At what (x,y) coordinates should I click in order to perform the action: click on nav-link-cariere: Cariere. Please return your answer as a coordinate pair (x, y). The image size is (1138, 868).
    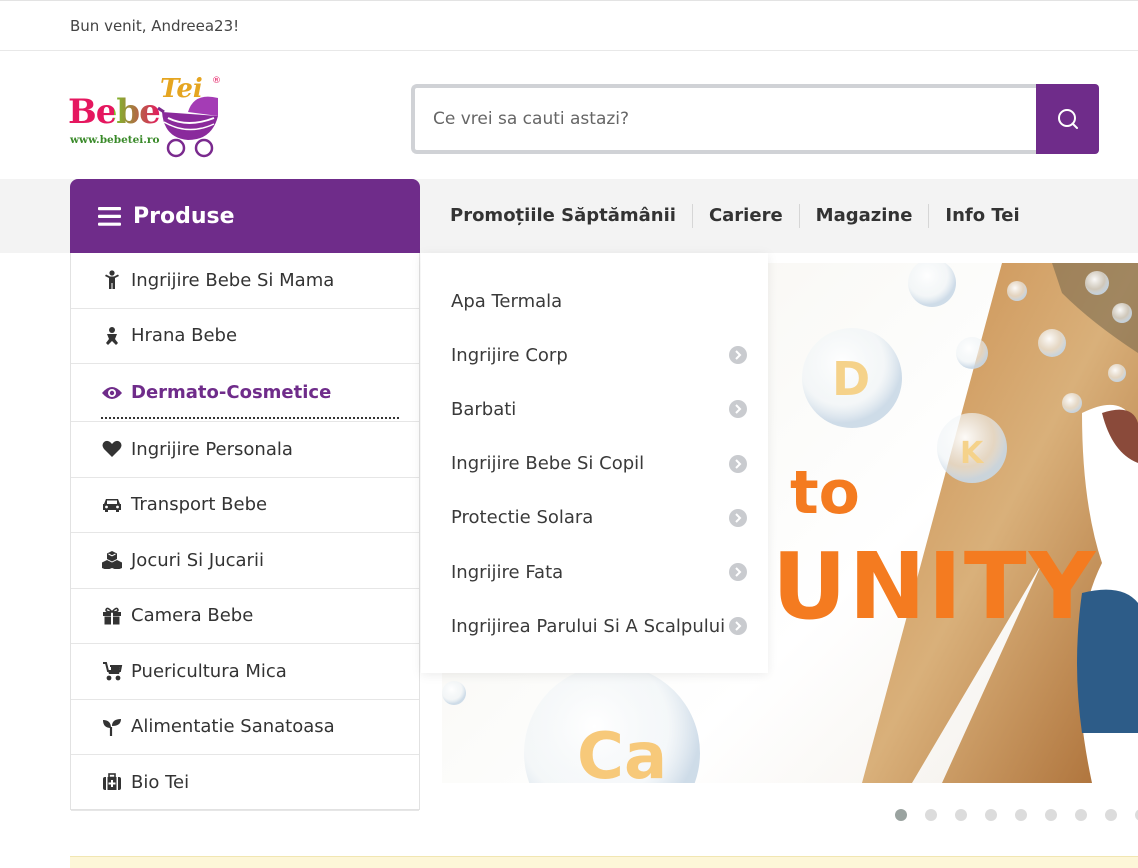
    Looking at the image, I should click on (745, 216).